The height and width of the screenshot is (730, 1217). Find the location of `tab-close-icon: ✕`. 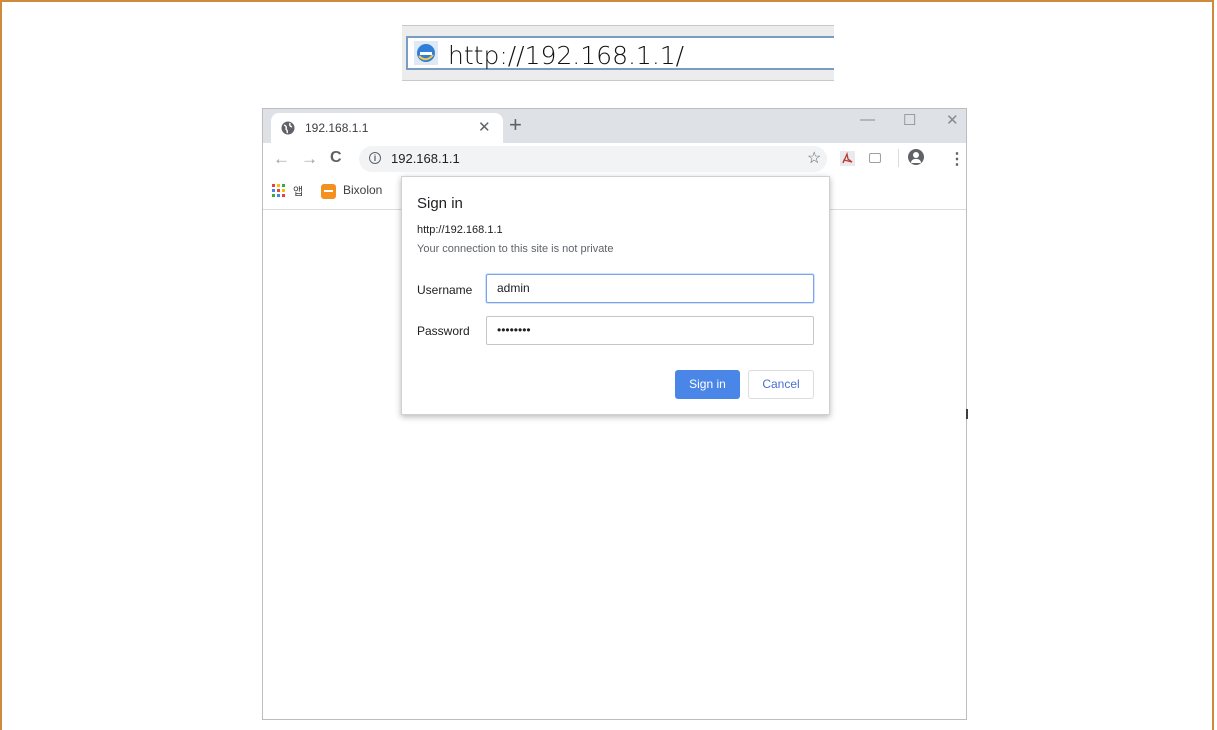

tab-close-icon: ✕ is located at coordinates (484, 127).